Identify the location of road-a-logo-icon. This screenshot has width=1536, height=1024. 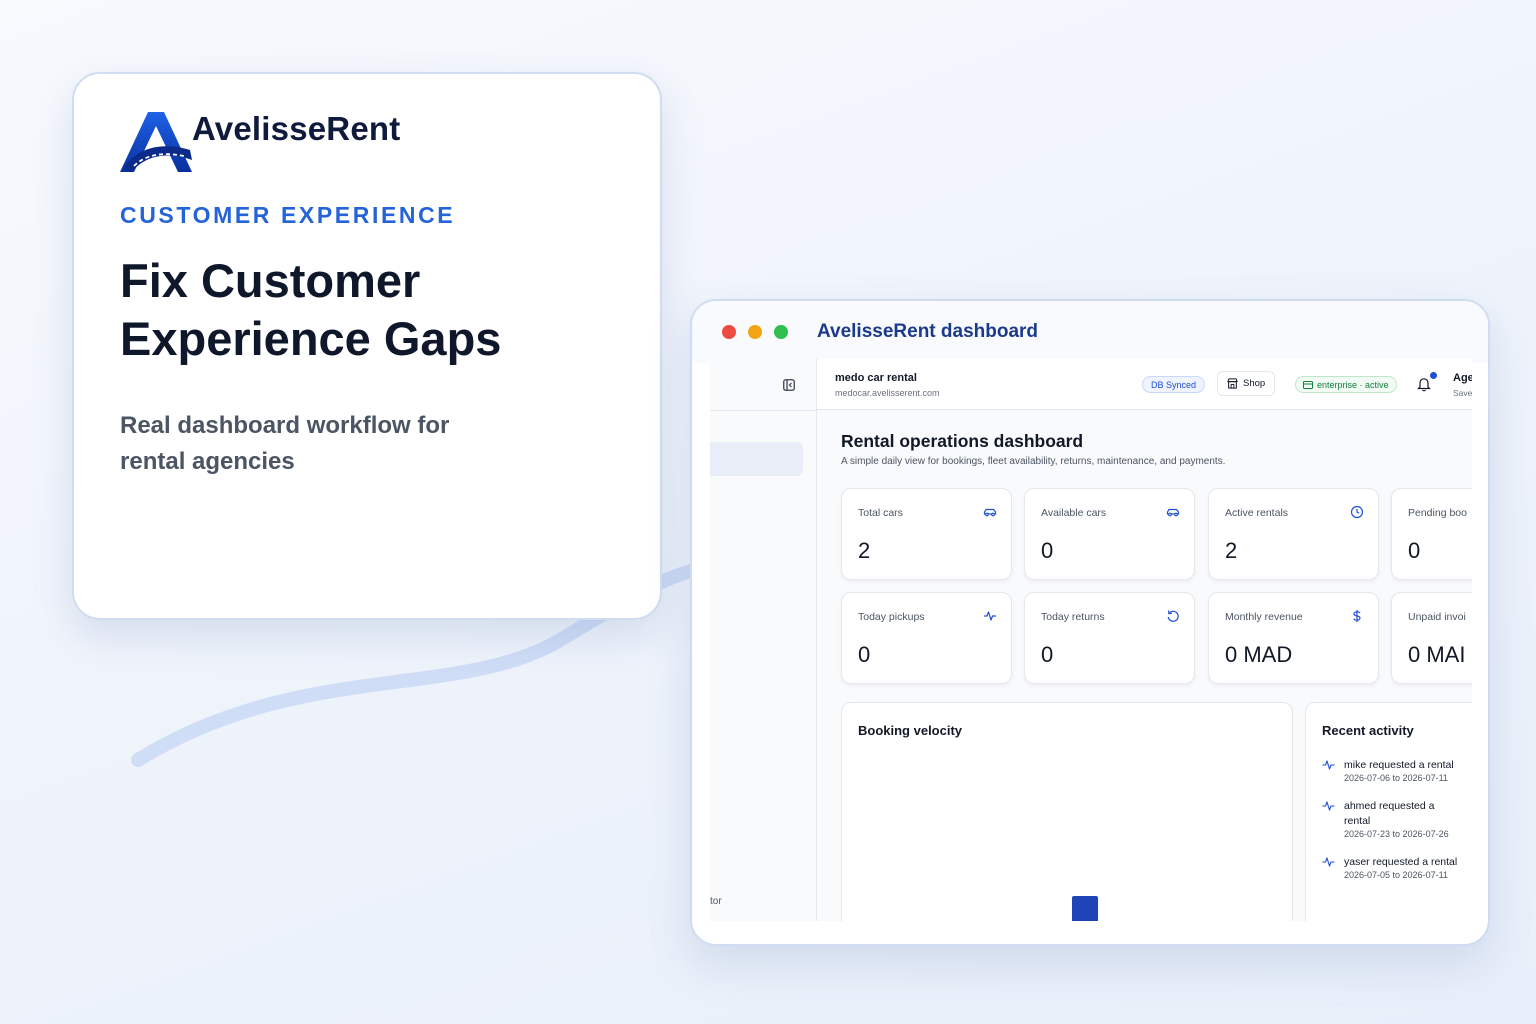
(156, 142).